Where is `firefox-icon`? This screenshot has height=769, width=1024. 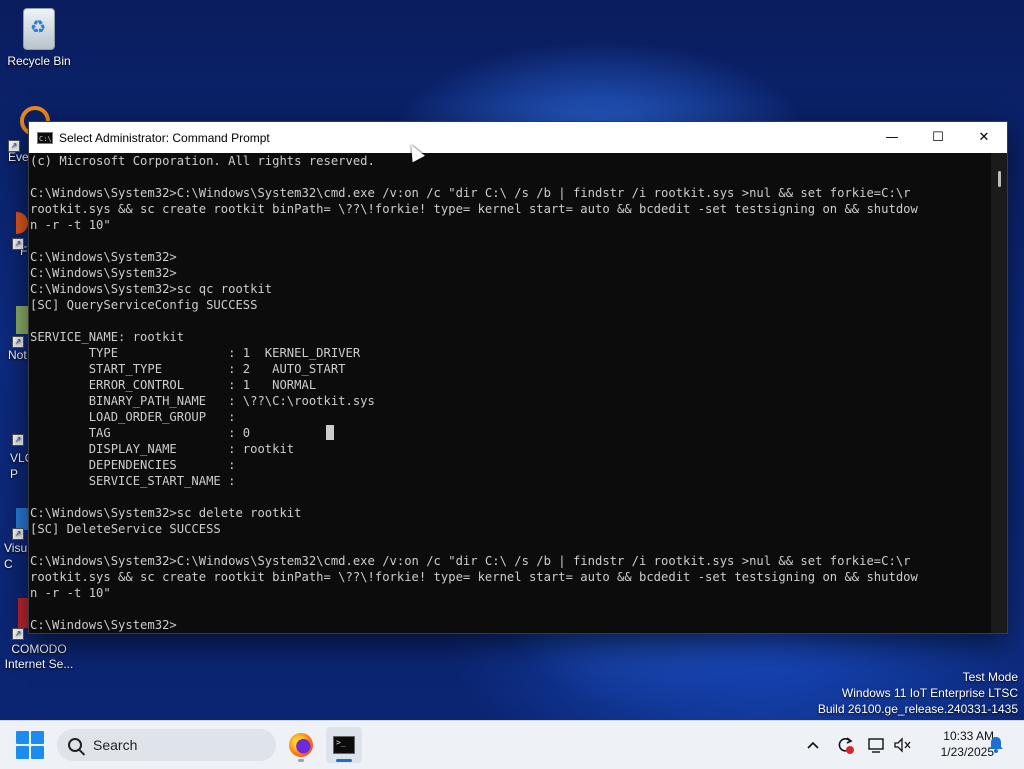
firefox-icon is located at coordinates (301, 745).